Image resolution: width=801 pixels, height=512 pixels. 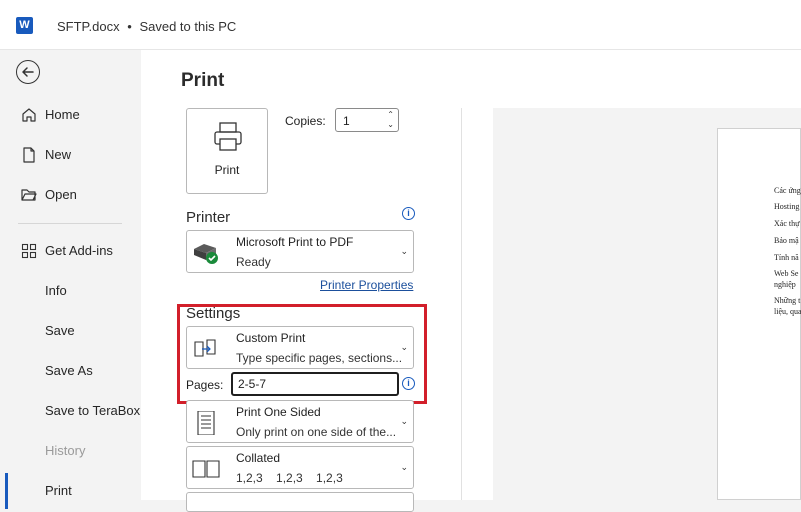 I want to click on nav-item-label: New, so click(x=58, y=154).